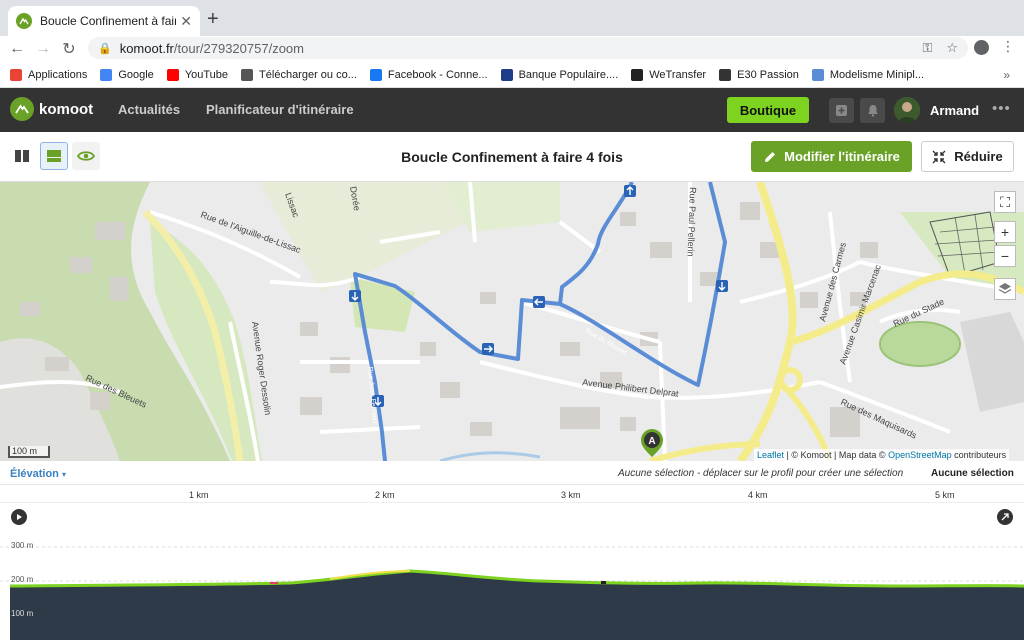  Describe the element at coordinates (106, 74) in the screenshot. I see `google-icon` at that location.